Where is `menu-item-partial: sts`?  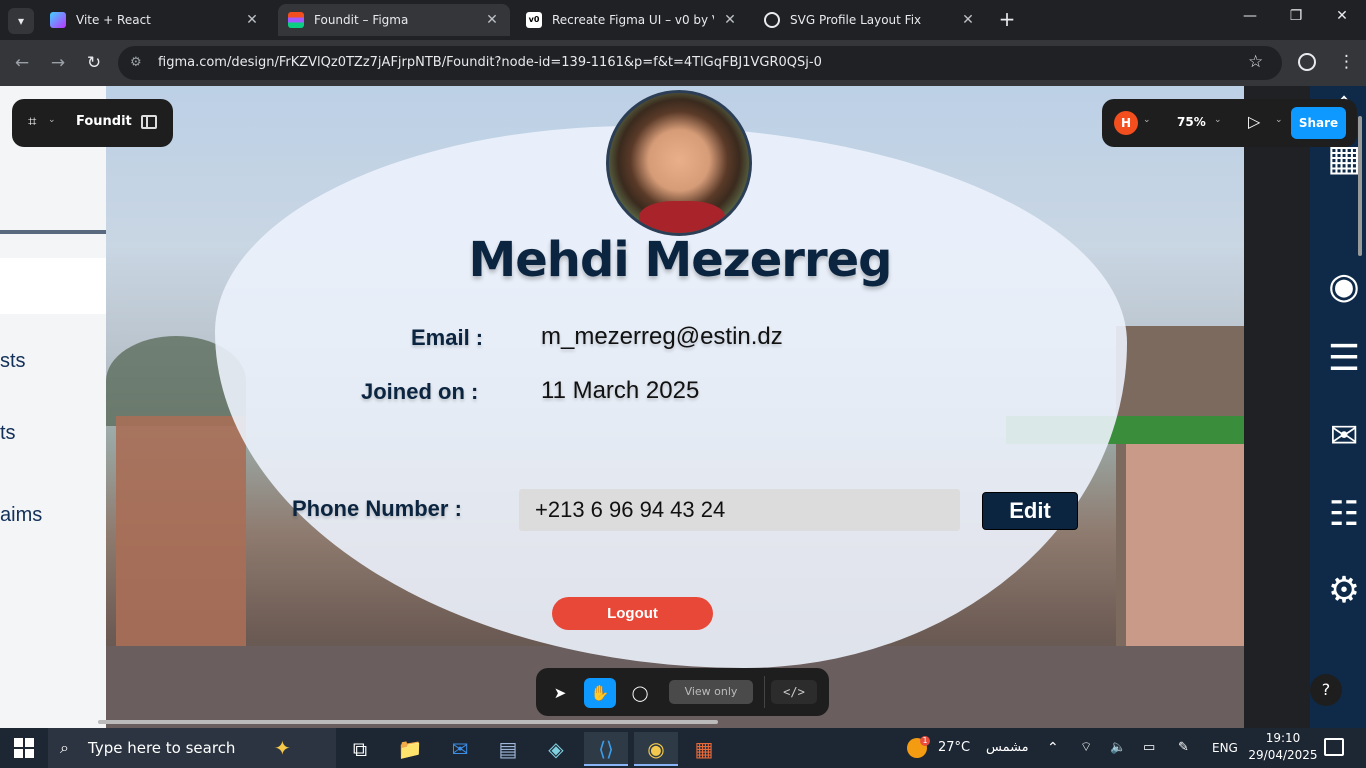
menu-item-partial: sts is located at coordinates (13, 361).